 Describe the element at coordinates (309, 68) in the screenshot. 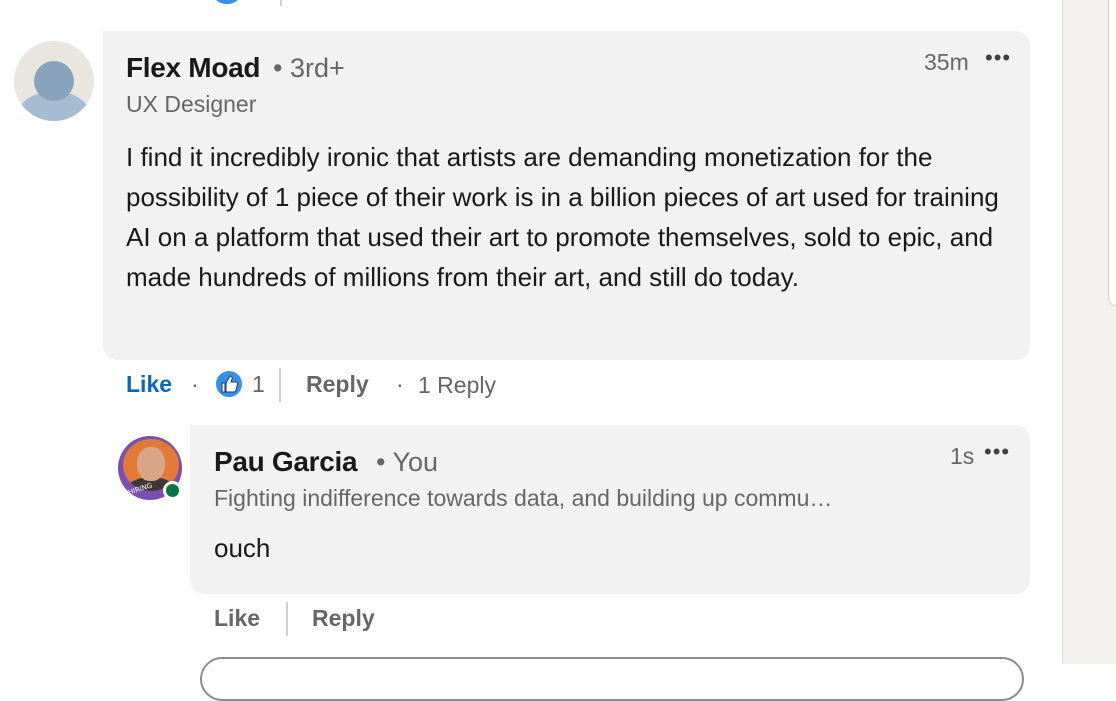

I see `connection-degree: • 3rd+` at that location.